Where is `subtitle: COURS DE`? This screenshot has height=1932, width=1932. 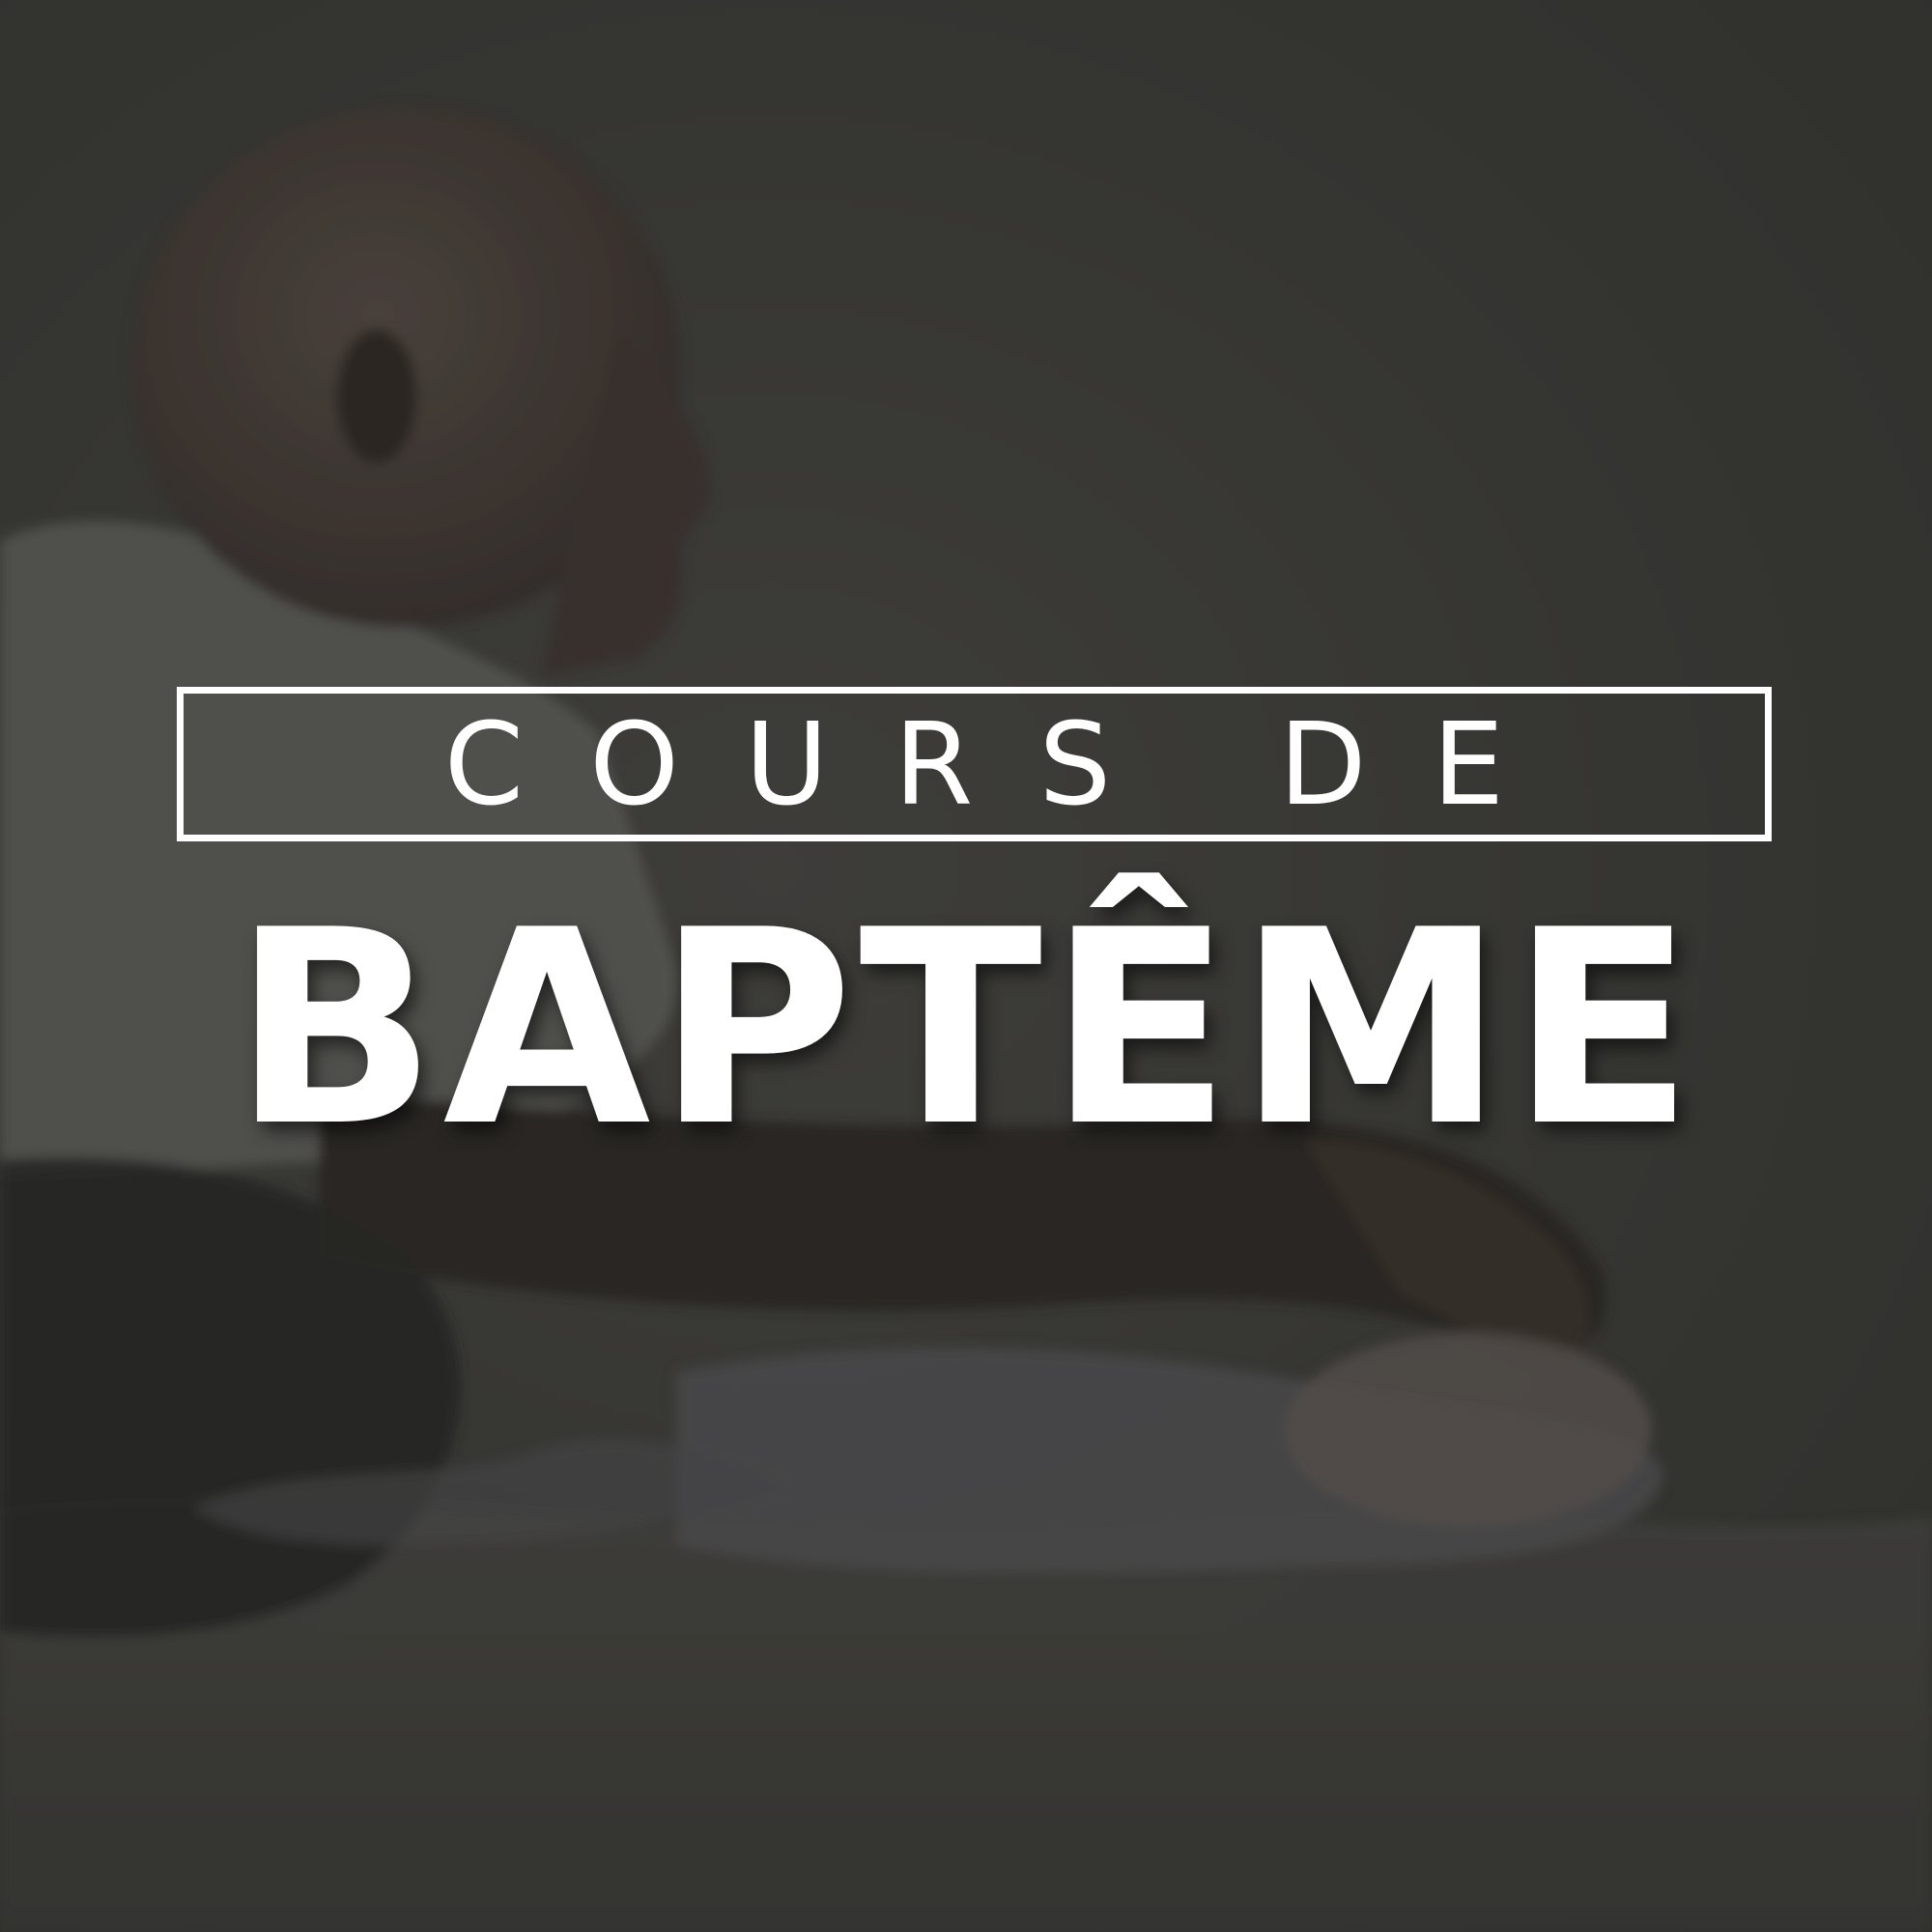 subtitle: COURS DE is located at coordinates (1007, 764).